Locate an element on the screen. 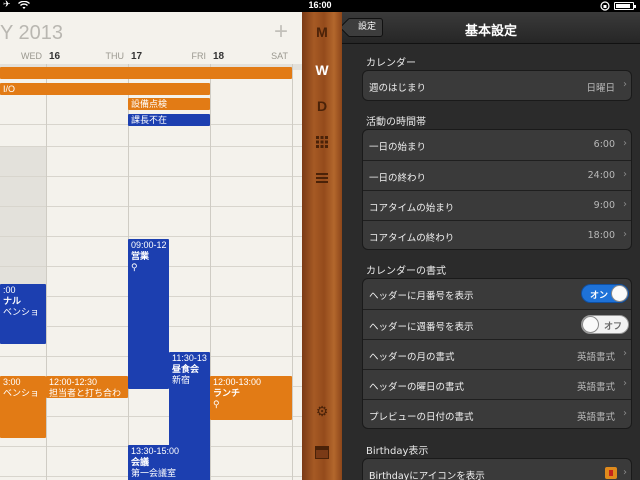 This screenshot has height=480, width=640. view-switcher-sidebar: M W D ⚙ is located at coordinates (322, 246).